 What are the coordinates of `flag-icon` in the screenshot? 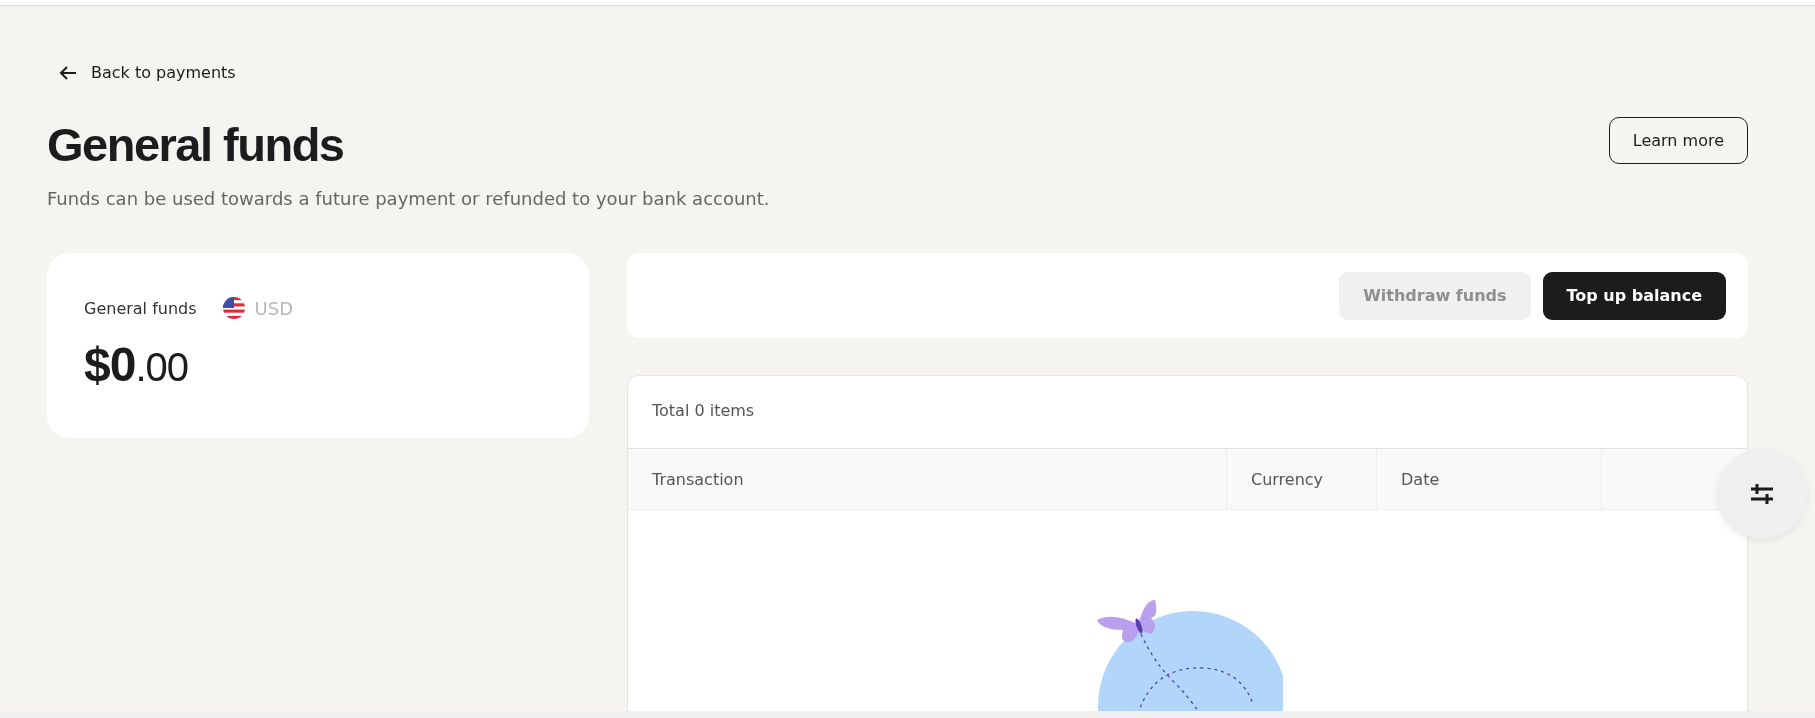 It's located at (233, 308).